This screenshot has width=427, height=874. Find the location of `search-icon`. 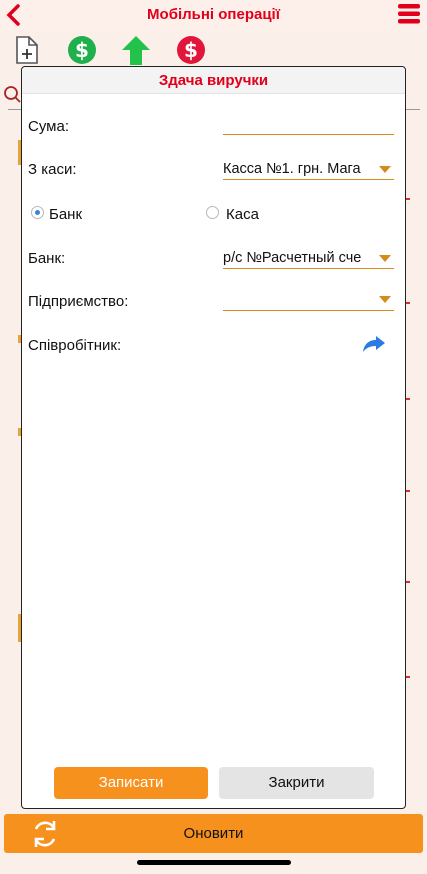

search-icon is located at coordinates (12, 94).